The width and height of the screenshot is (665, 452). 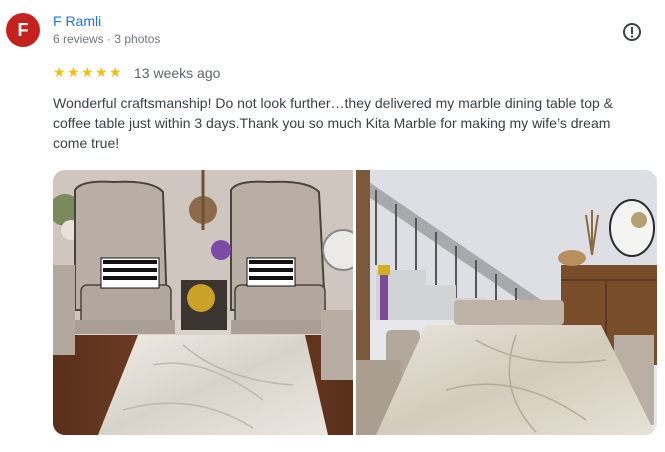 I want to click on rating-row: ★ ★ ★ ★ ★ 13 weeks ago, so click(x=136, y=72).